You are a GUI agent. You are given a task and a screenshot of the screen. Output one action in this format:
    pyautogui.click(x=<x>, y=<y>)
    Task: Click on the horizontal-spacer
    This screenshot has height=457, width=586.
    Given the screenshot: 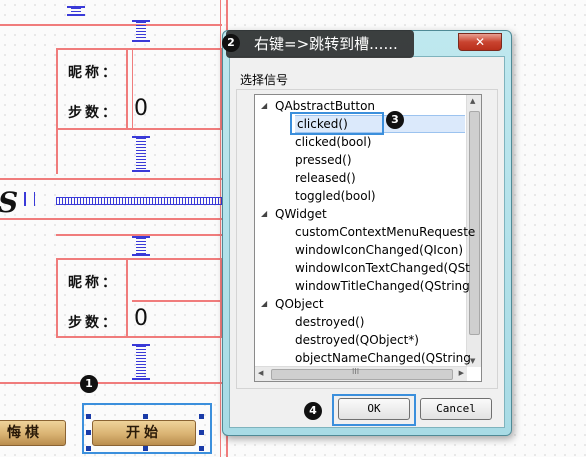 What is the action you would take?
    pyautogui.click(x=139, y=201)
    